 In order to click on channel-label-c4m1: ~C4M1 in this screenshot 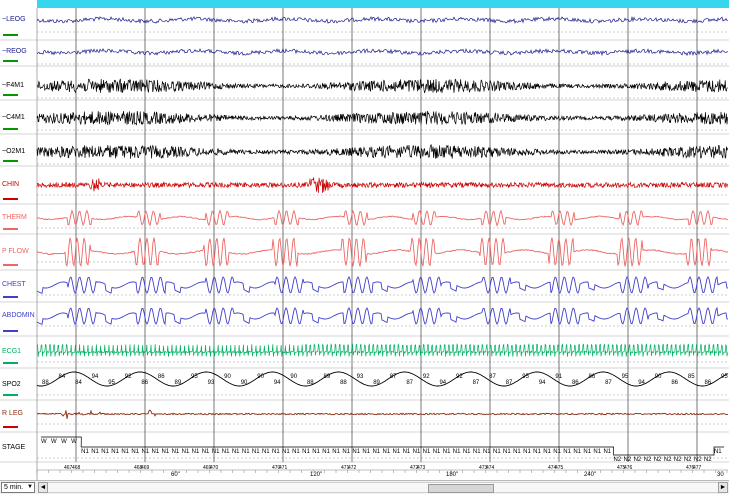, I will do `click(13, 118)`.